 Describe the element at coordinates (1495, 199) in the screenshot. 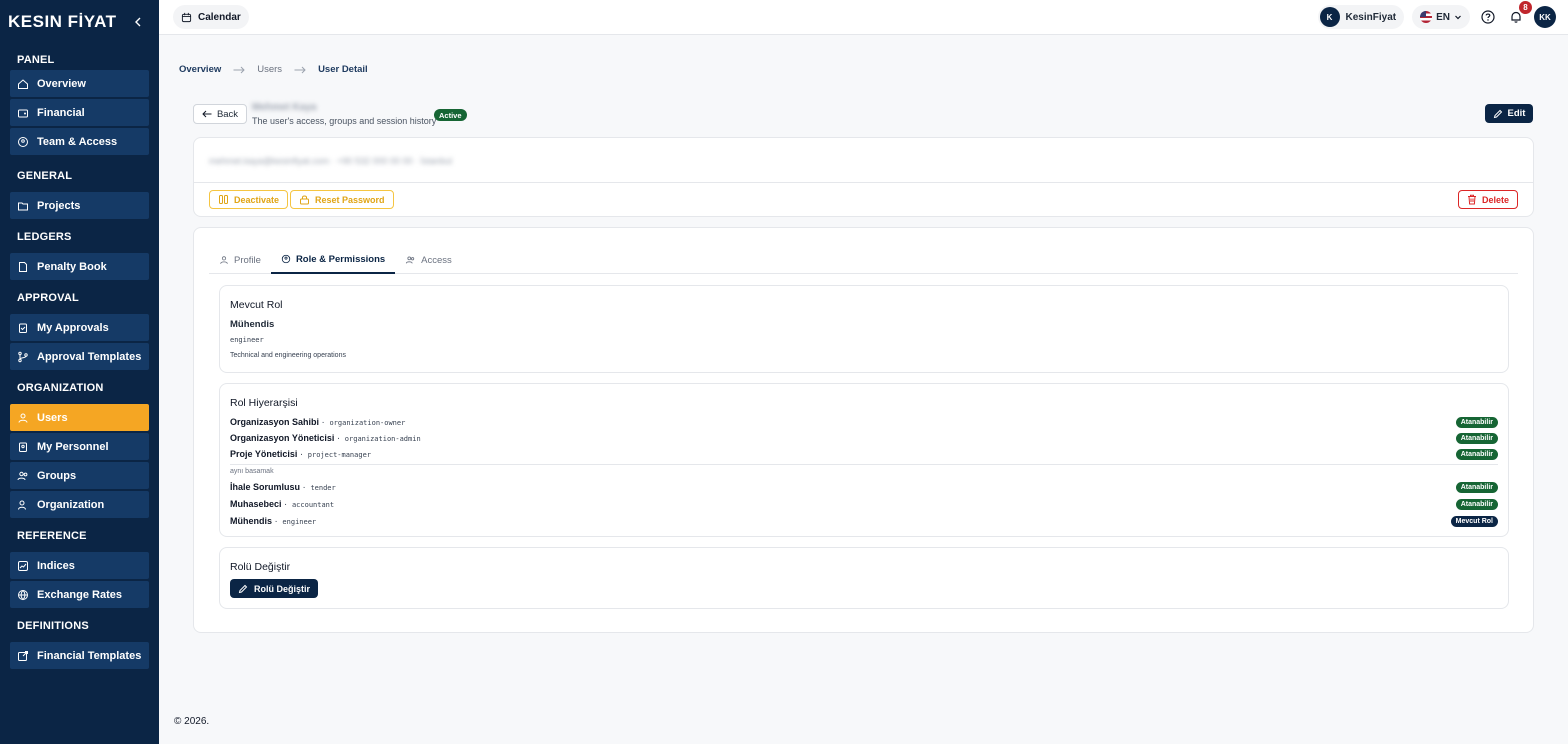

I see `delete-label: Delete` at that location.